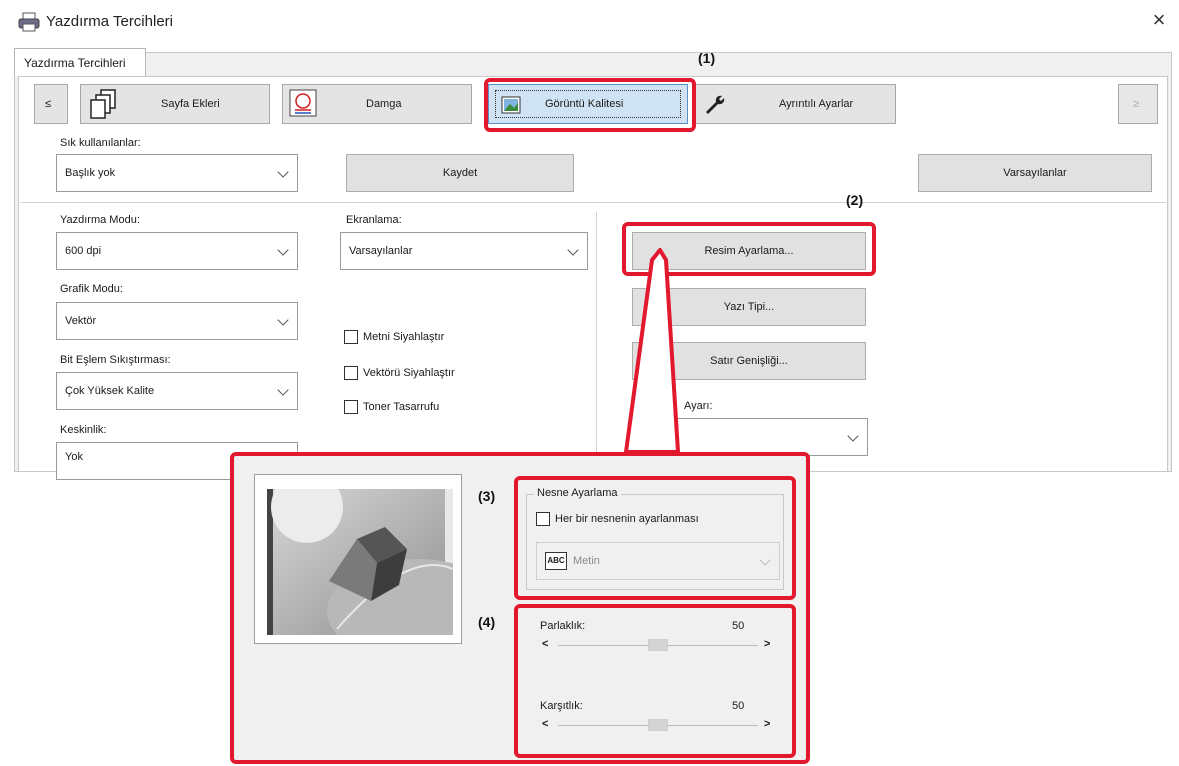  I want to click on favorites-label: Sık kullanılanlar:, so click(100, 143).